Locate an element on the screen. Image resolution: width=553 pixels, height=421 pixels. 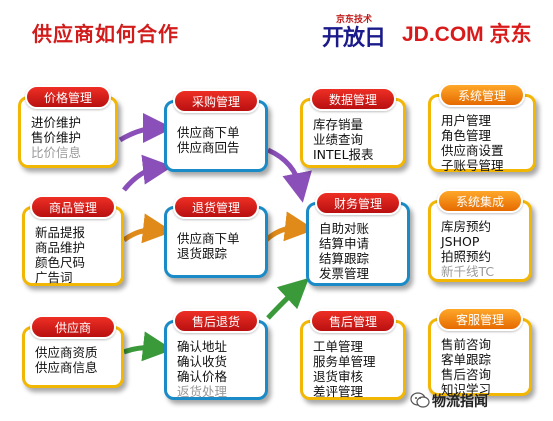
arrow-goods-to-purchase is located at coordinates (147, 173).